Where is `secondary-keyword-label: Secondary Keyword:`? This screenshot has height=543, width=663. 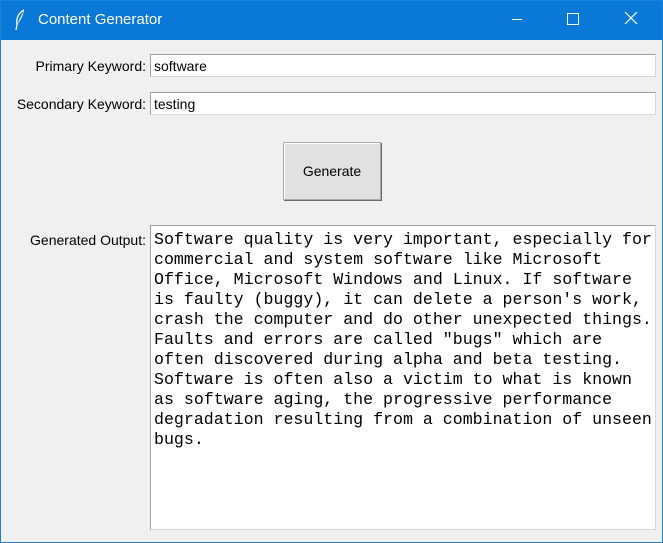 secondary-keyword-label: Secondary Keyword: is located at coordinates (81, 104).